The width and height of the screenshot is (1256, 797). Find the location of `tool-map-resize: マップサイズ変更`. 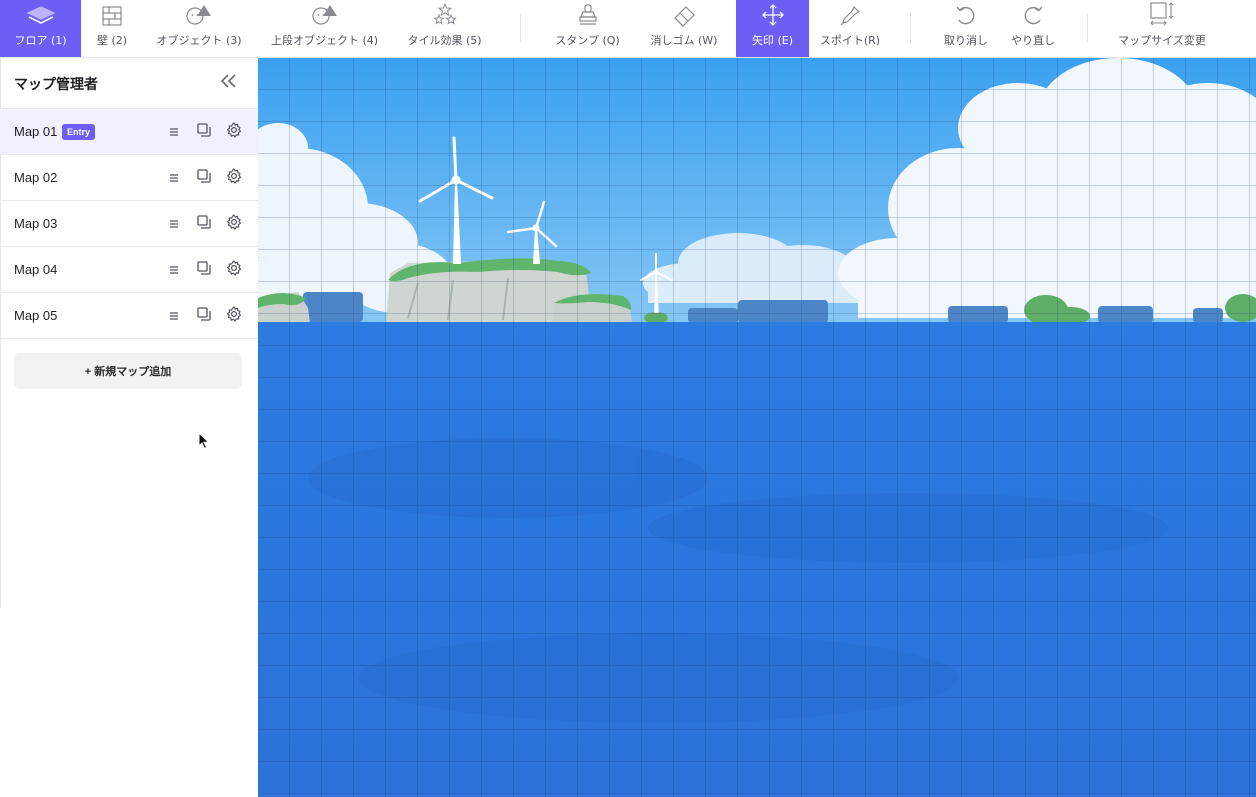

tool-map-resize: マップサイズ変更 is located at coordinates (1162, 28).